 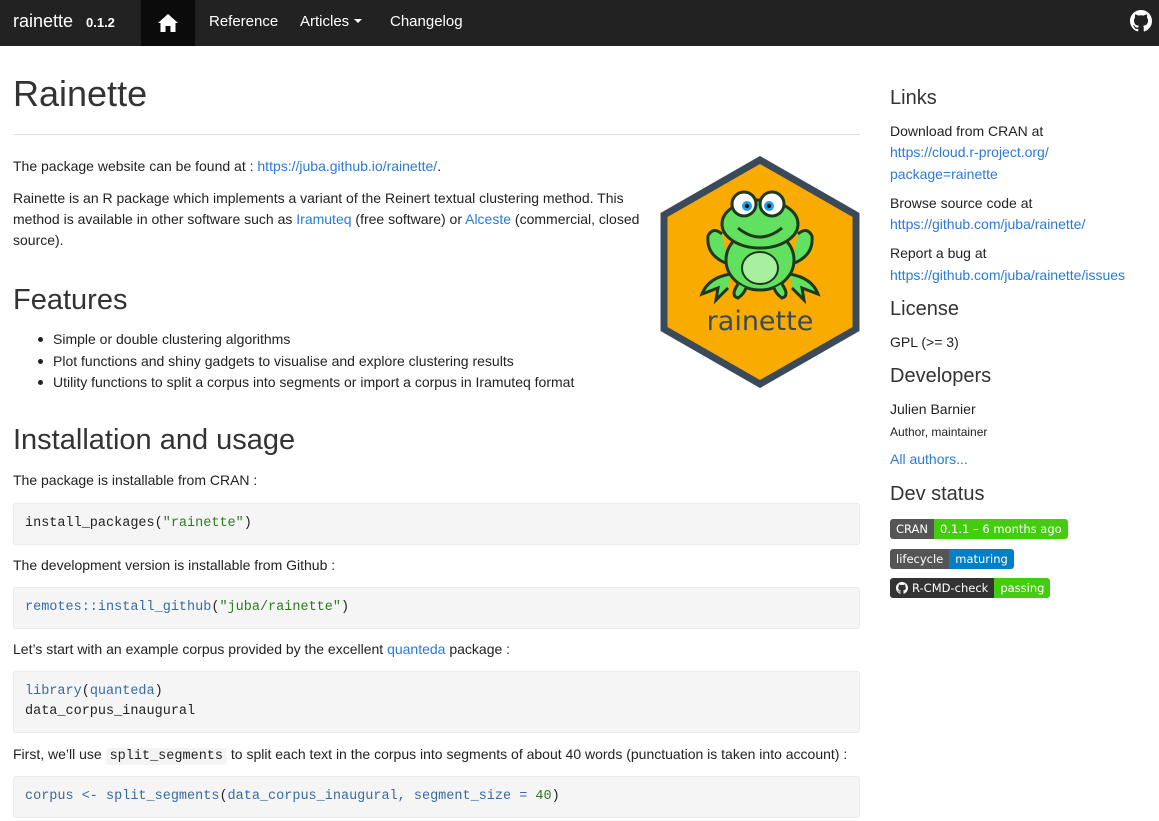 I want to click on code-block-load-corpus: library(quanteda) data_corpus_inaugural, so click(x=436, y=702).